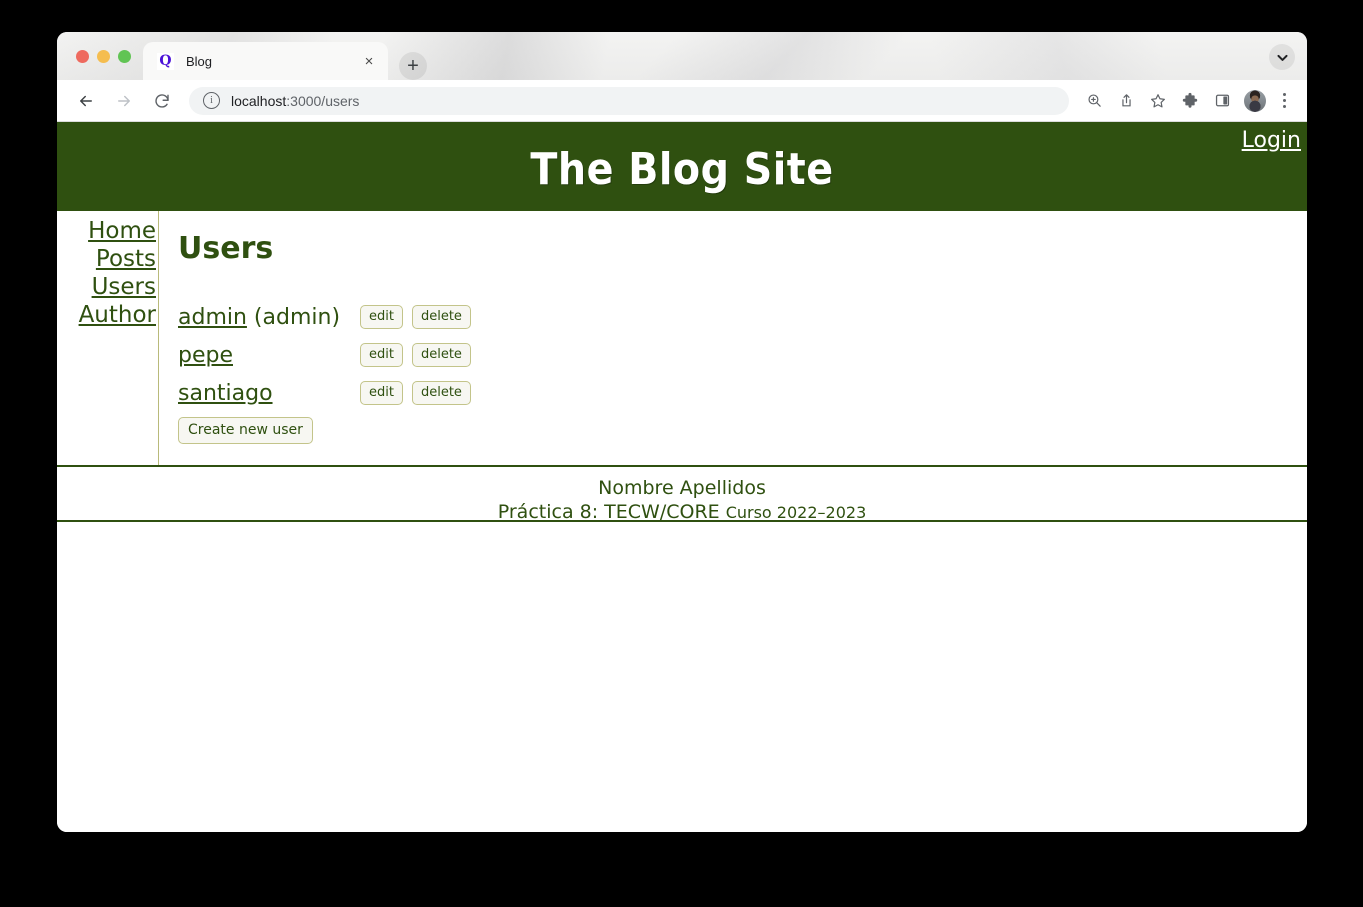  Describe the element at coordinates (1282, 57) in the screenshot. I see `chevron-down-icon` at that location.